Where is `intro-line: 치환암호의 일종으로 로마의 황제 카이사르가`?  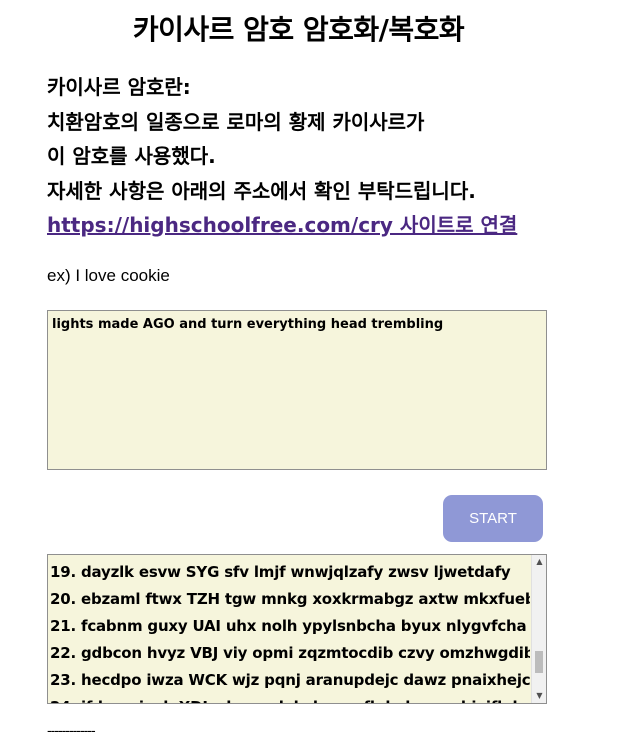
intro-line: 치환암호의 일종으로 로마의 황제 카이사르가 is located at coordinates (236, 121).